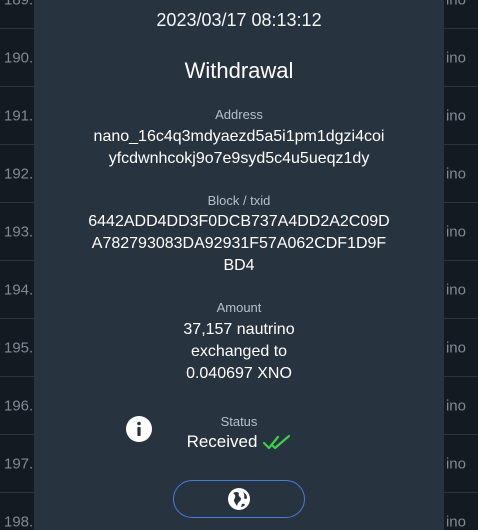  I want to click on amount-label: Amount, so click(239, 307).